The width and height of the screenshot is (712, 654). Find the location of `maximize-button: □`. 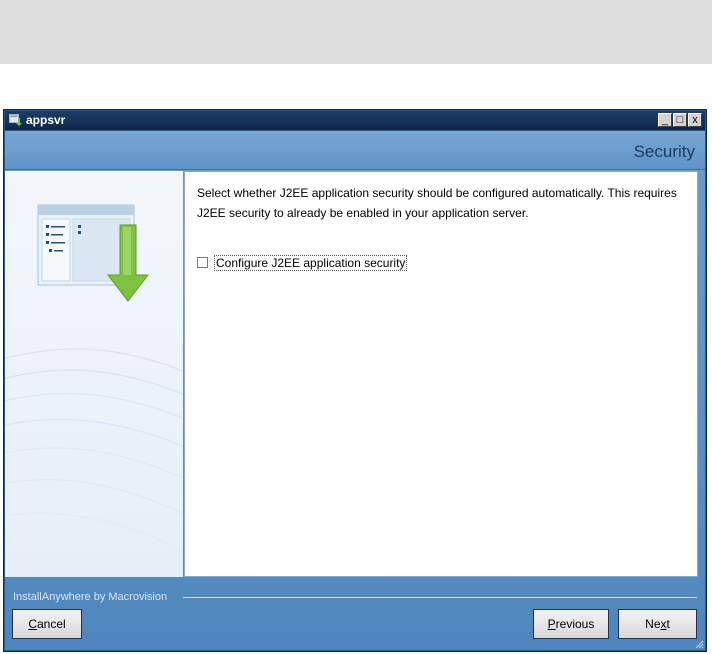

maximize-button: □ is located at coordinates (680, 120).